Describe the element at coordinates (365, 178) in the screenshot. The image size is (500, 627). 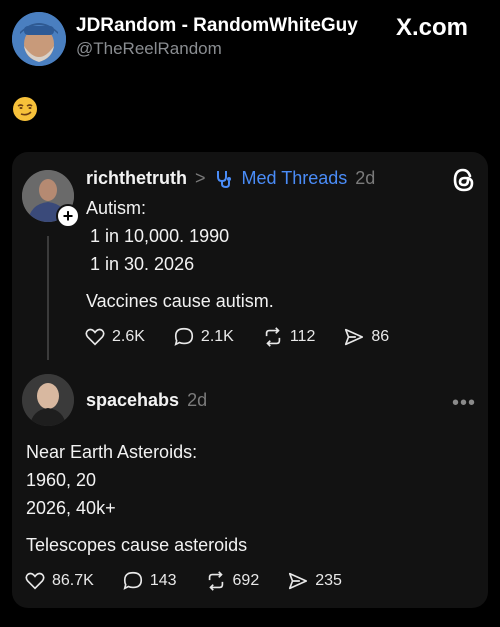
I see `post1-timestamp: 2d` at that location.